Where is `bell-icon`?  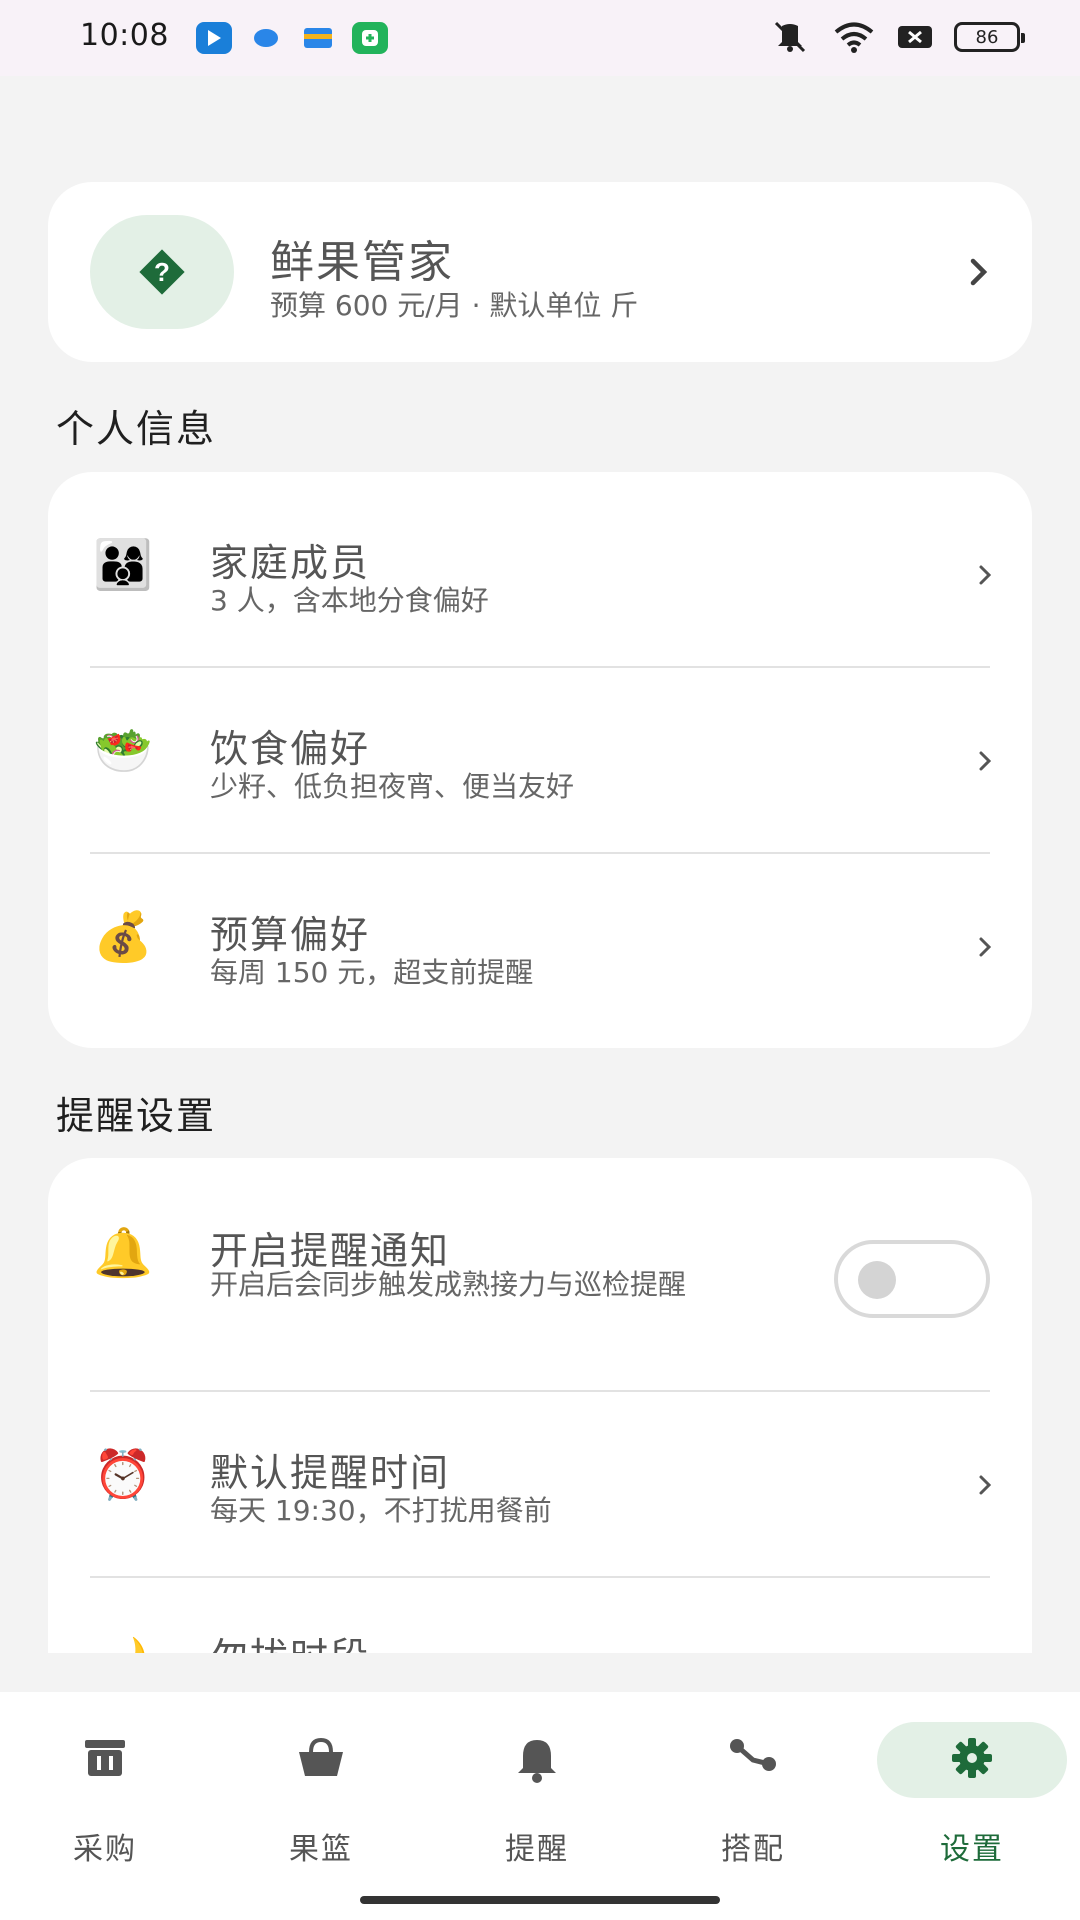
bell-icon is located at coordinates (537, 1760).